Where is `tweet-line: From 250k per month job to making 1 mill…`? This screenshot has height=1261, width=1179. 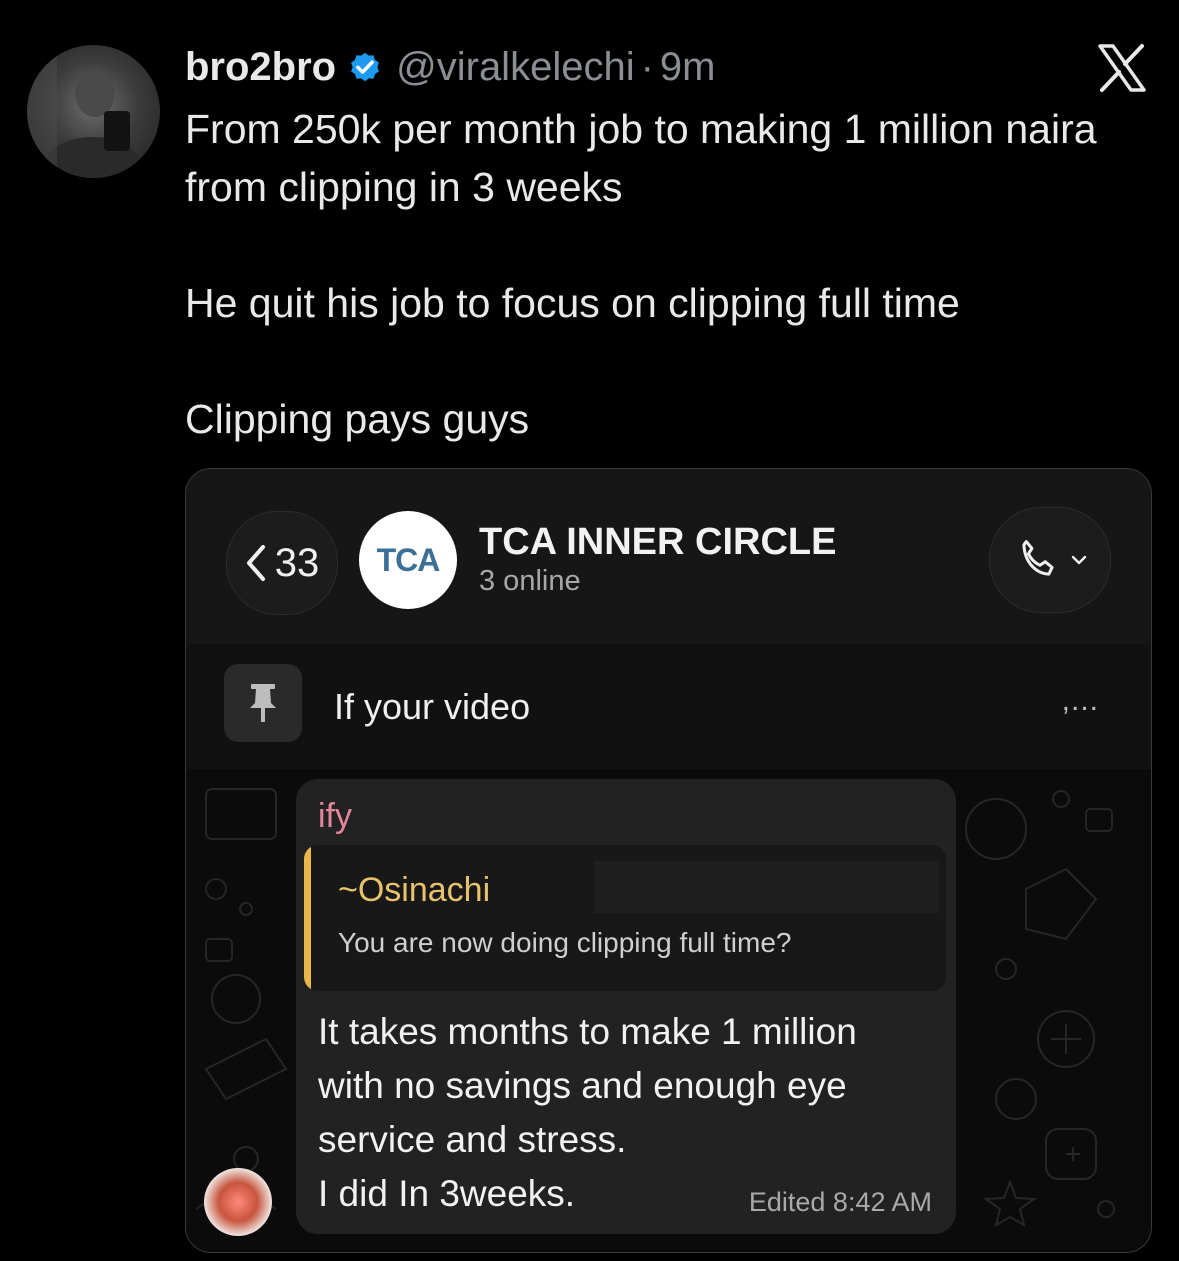
tweet-line: From 250k per month job to making 1 mill… is located at coordinates (641, 158).